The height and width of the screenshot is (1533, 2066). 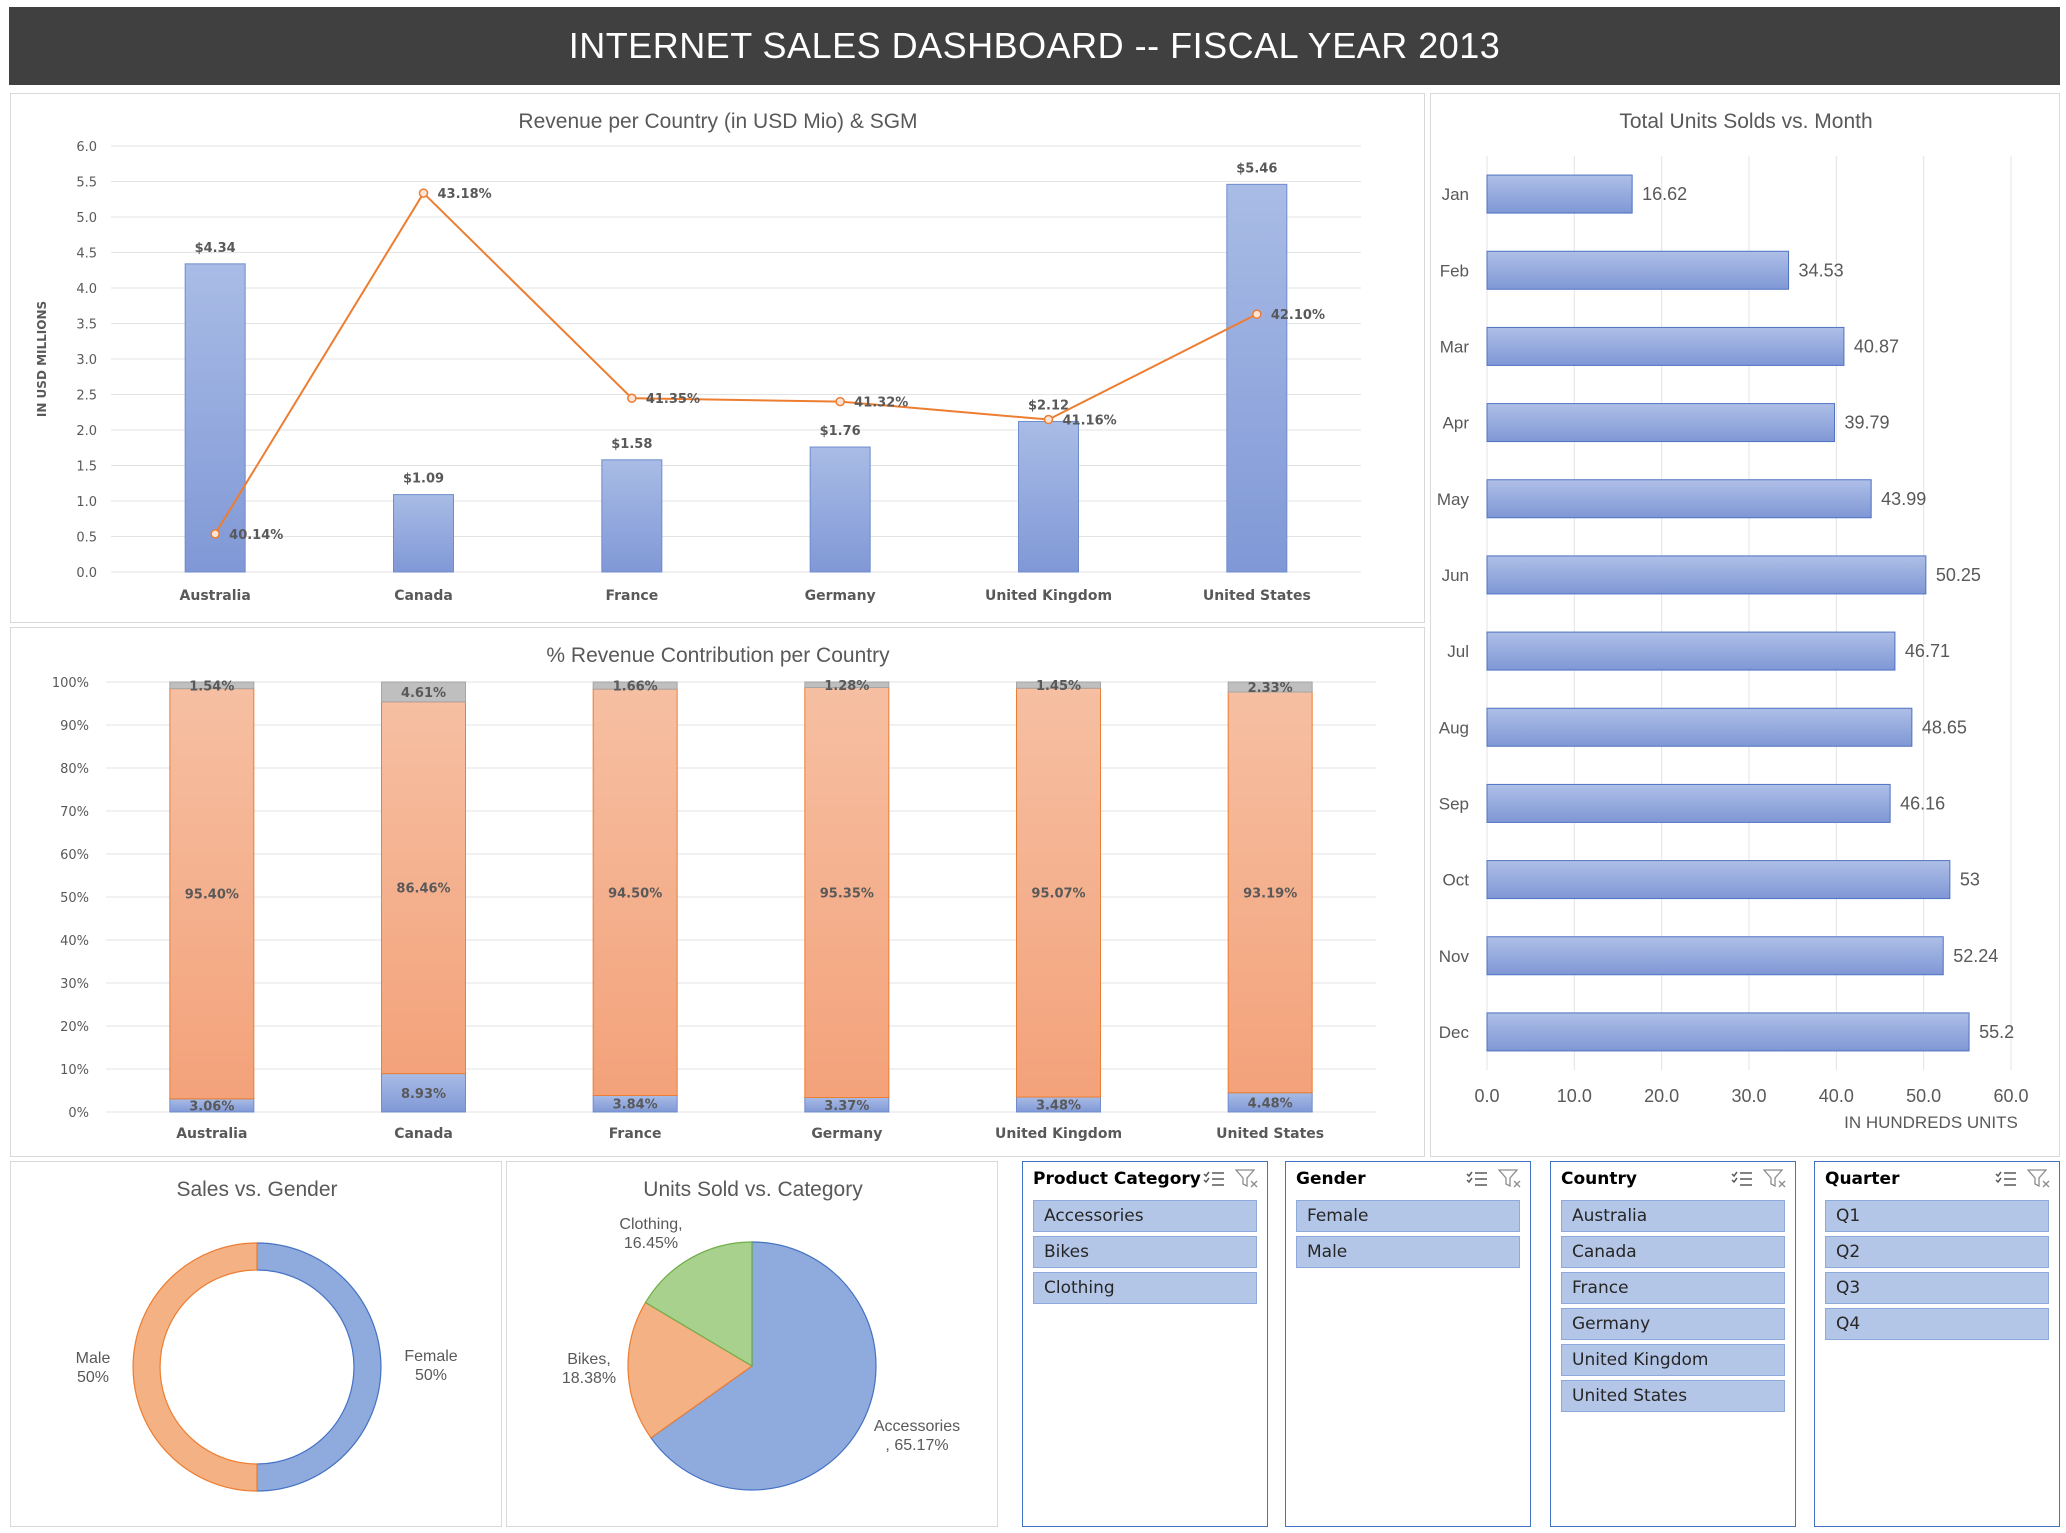 What do you see at coordinates (1145, 1252) in the screenshot?
I see `slicer-item: Bikes` at bounding box center [1145, 1252].